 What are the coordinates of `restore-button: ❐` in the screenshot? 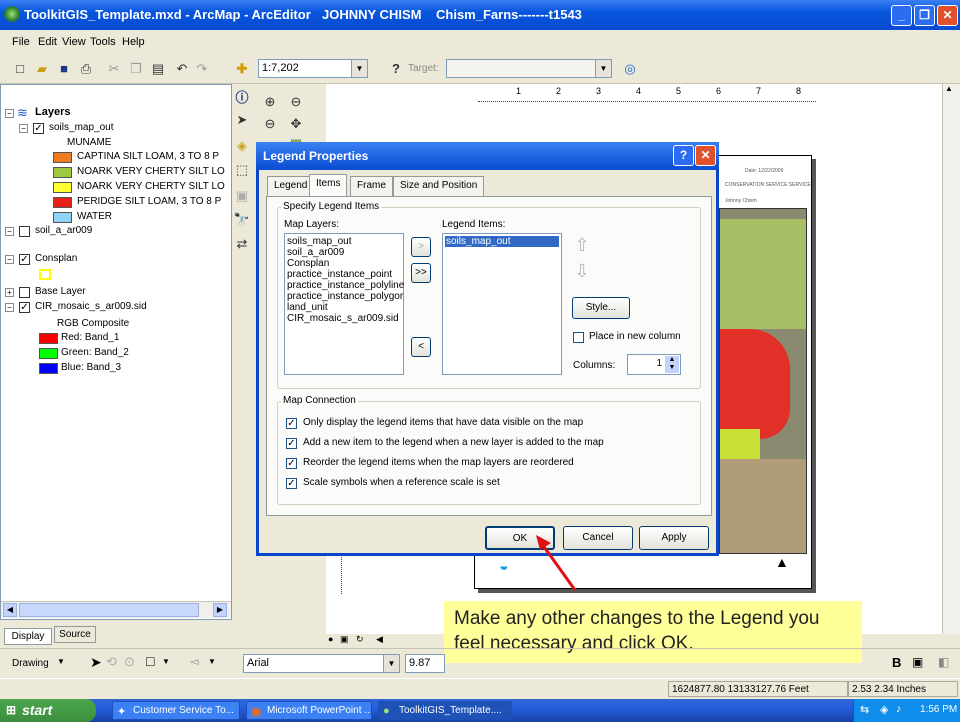 It's located at (924, 15).